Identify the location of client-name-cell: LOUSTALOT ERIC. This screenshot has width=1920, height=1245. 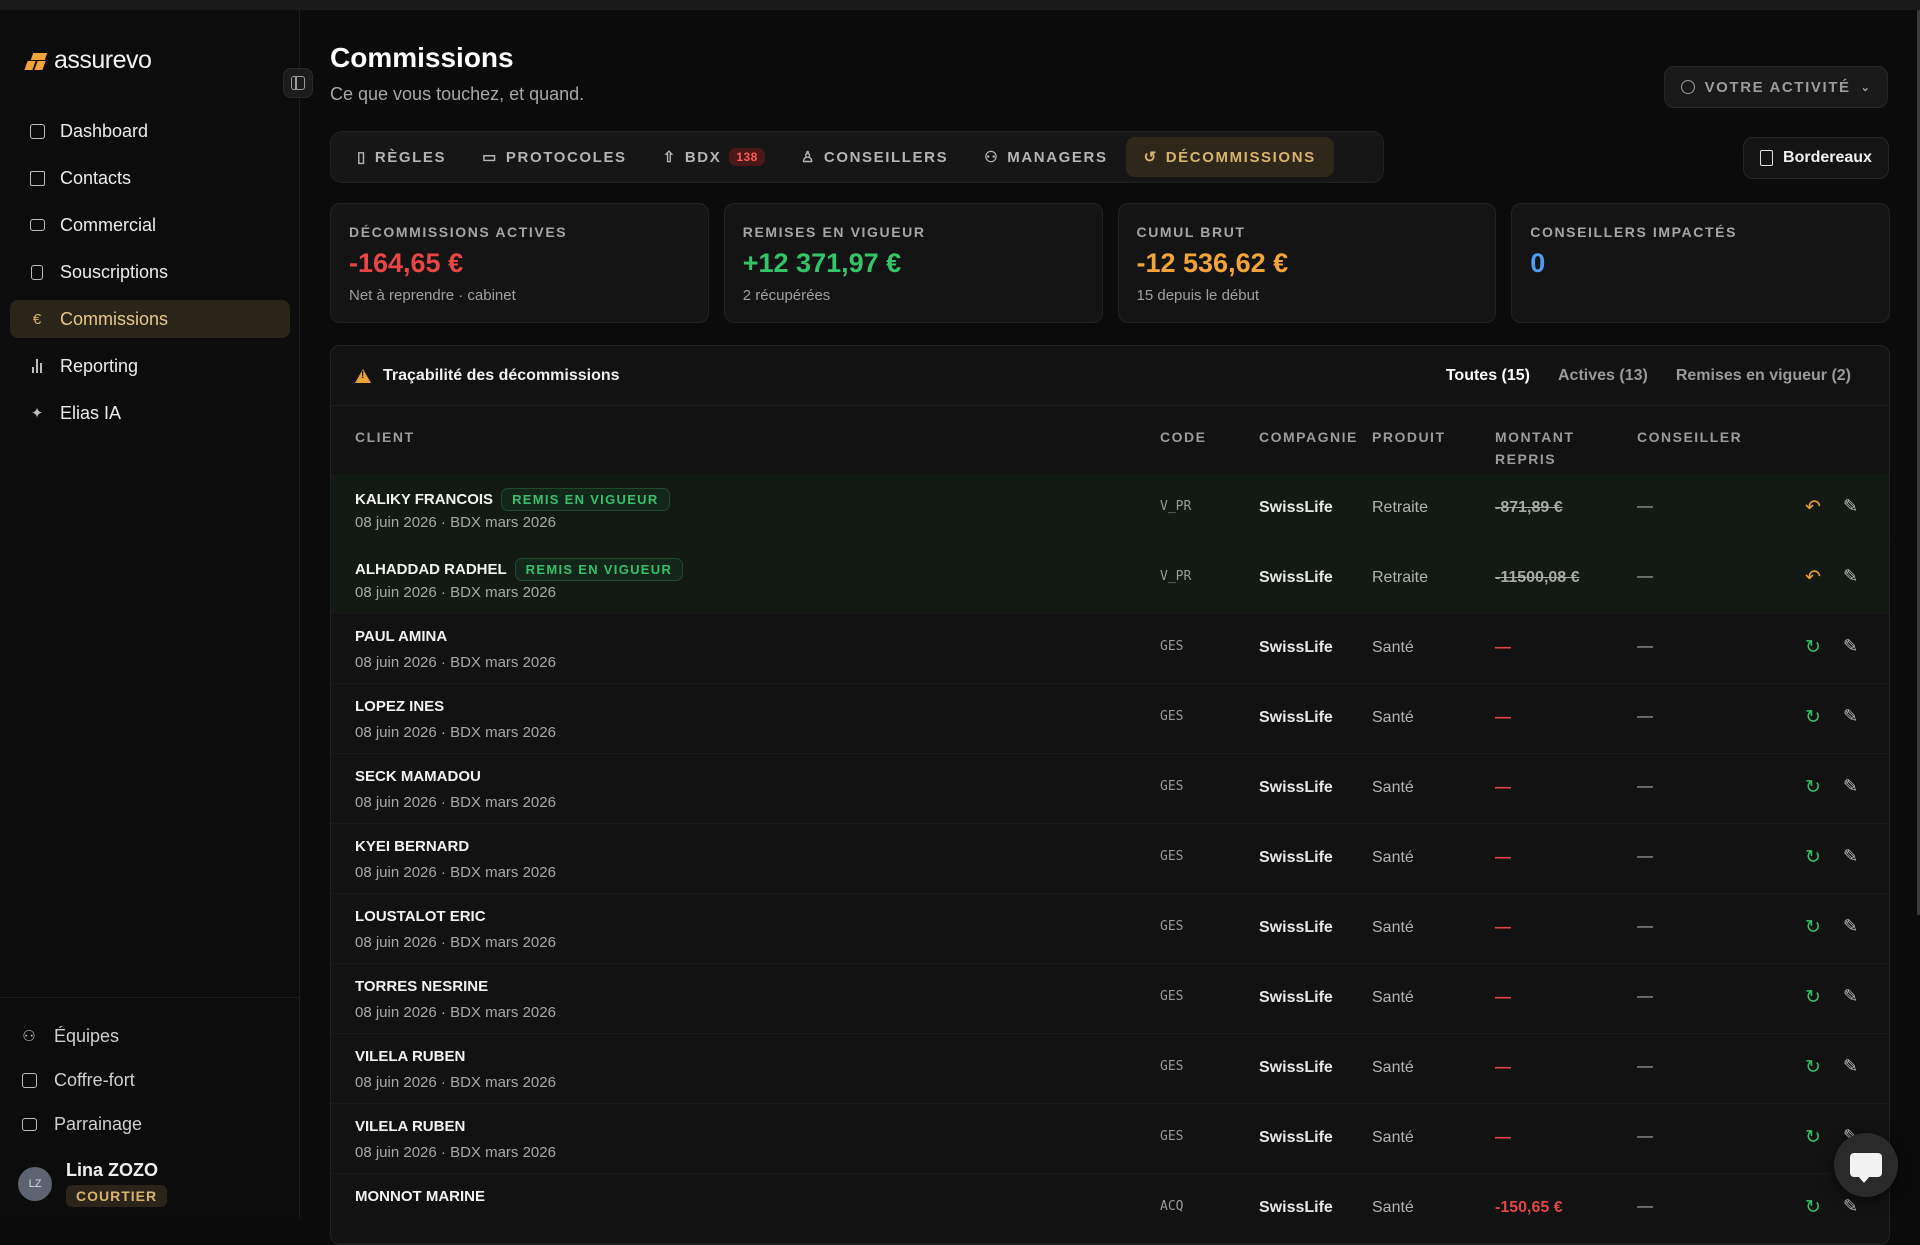
(420, 916).